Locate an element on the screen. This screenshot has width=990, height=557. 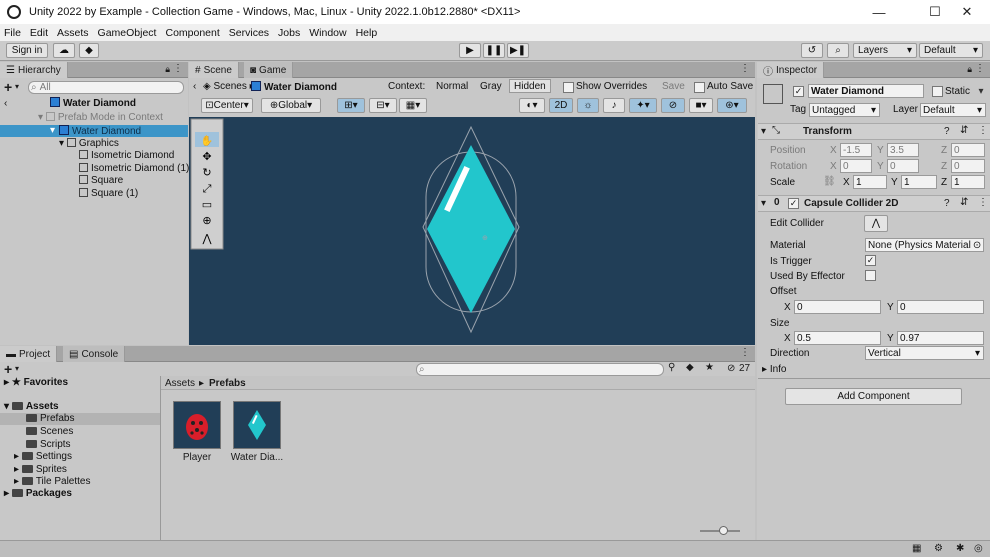
snap-increment-icon: ⊟▾ is located at coordinates (383, 105).